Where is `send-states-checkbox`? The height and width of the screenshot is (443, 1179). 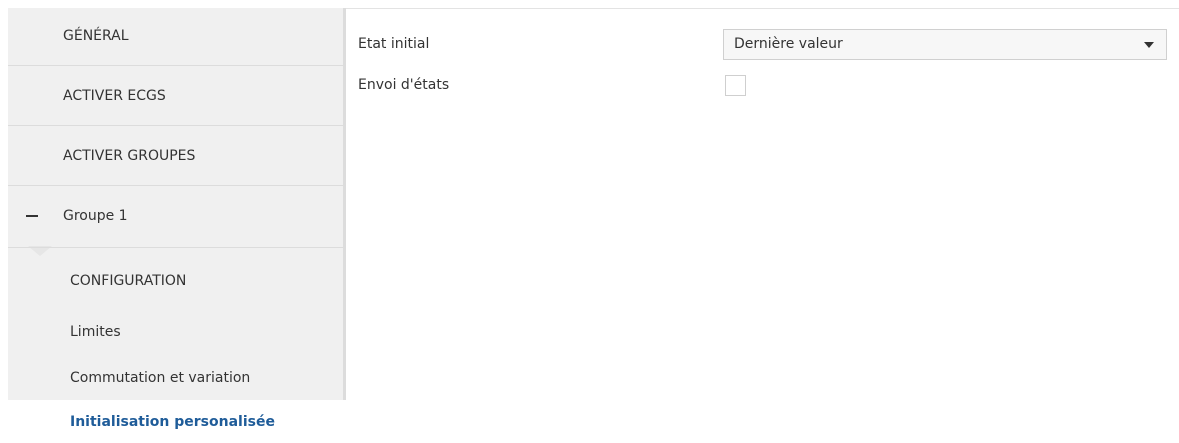
send-states-checkbox is located at coordinates (735, 85).